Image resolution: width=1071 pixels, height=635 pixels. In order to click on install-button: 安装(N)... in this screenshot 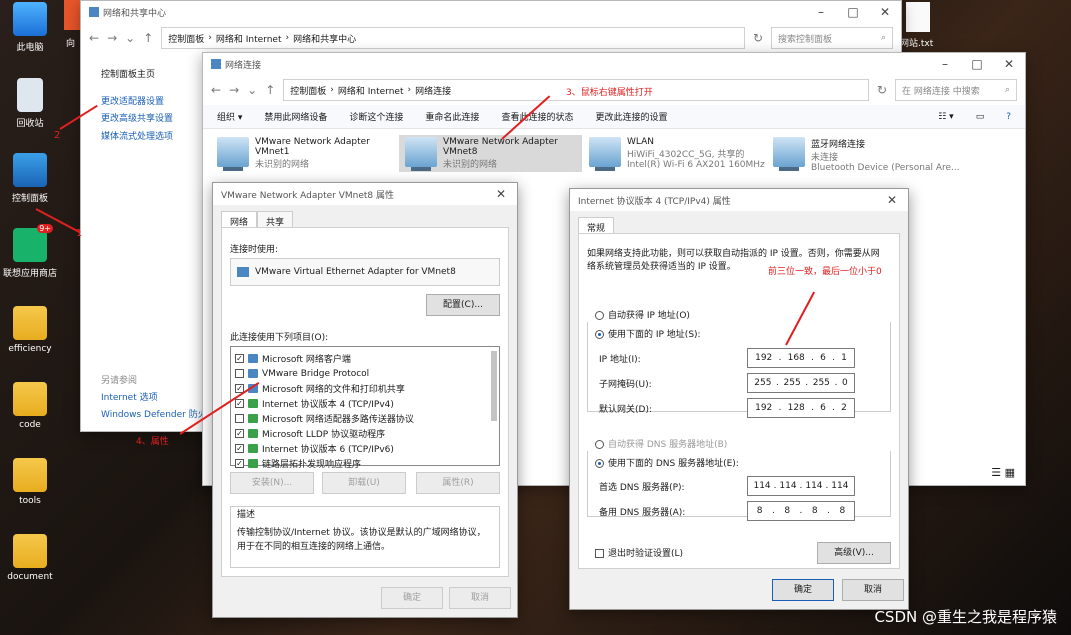, I will do `click(272, 483)`.